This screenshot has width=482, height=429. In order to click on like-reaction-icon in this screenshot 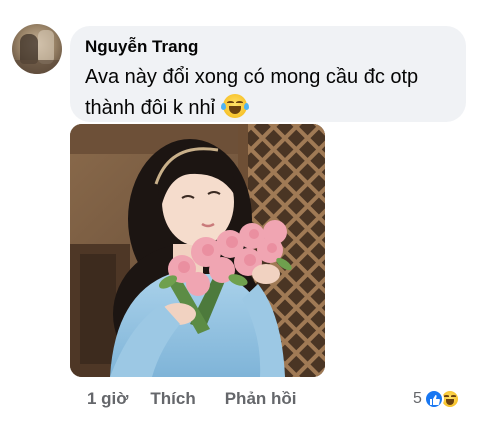, I will do `click(433, 399)`.